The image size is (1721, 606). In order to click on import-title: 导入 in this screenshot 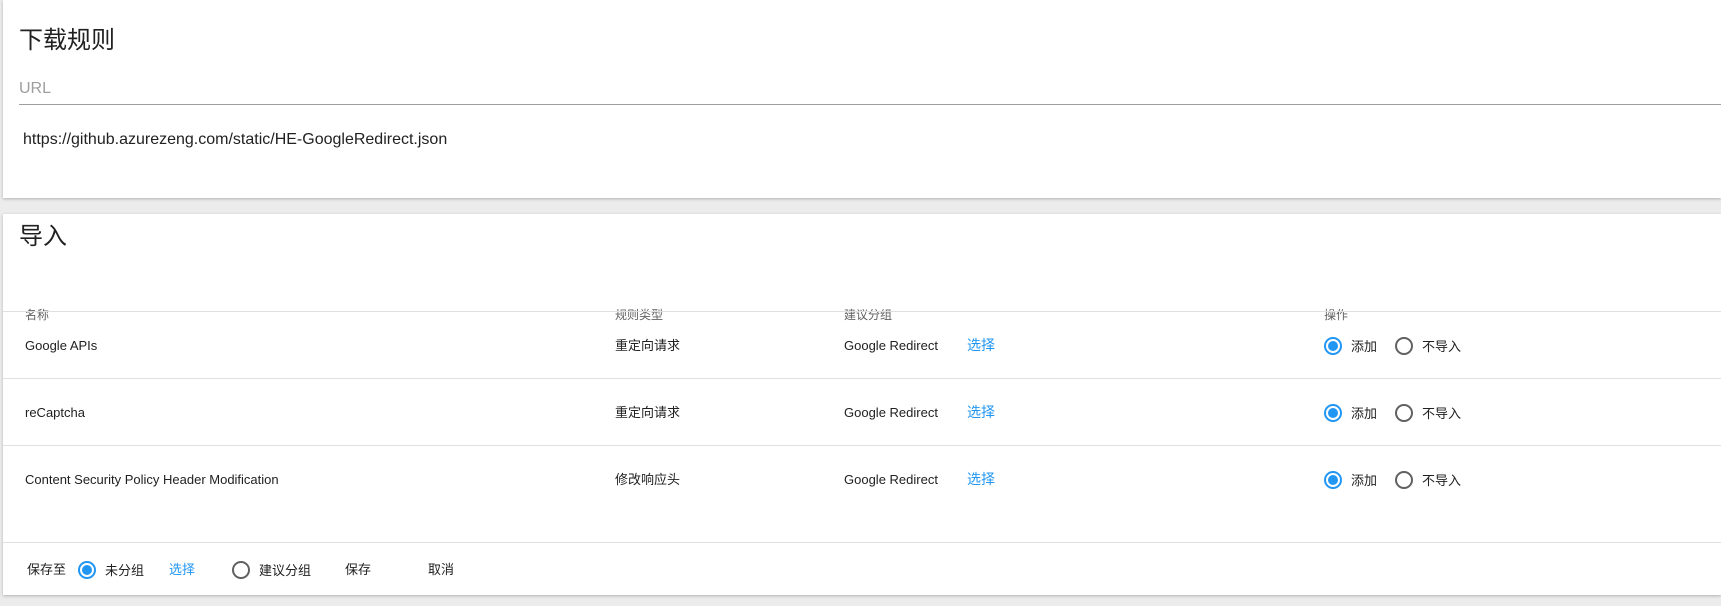, I will do `click(43, 236)`.